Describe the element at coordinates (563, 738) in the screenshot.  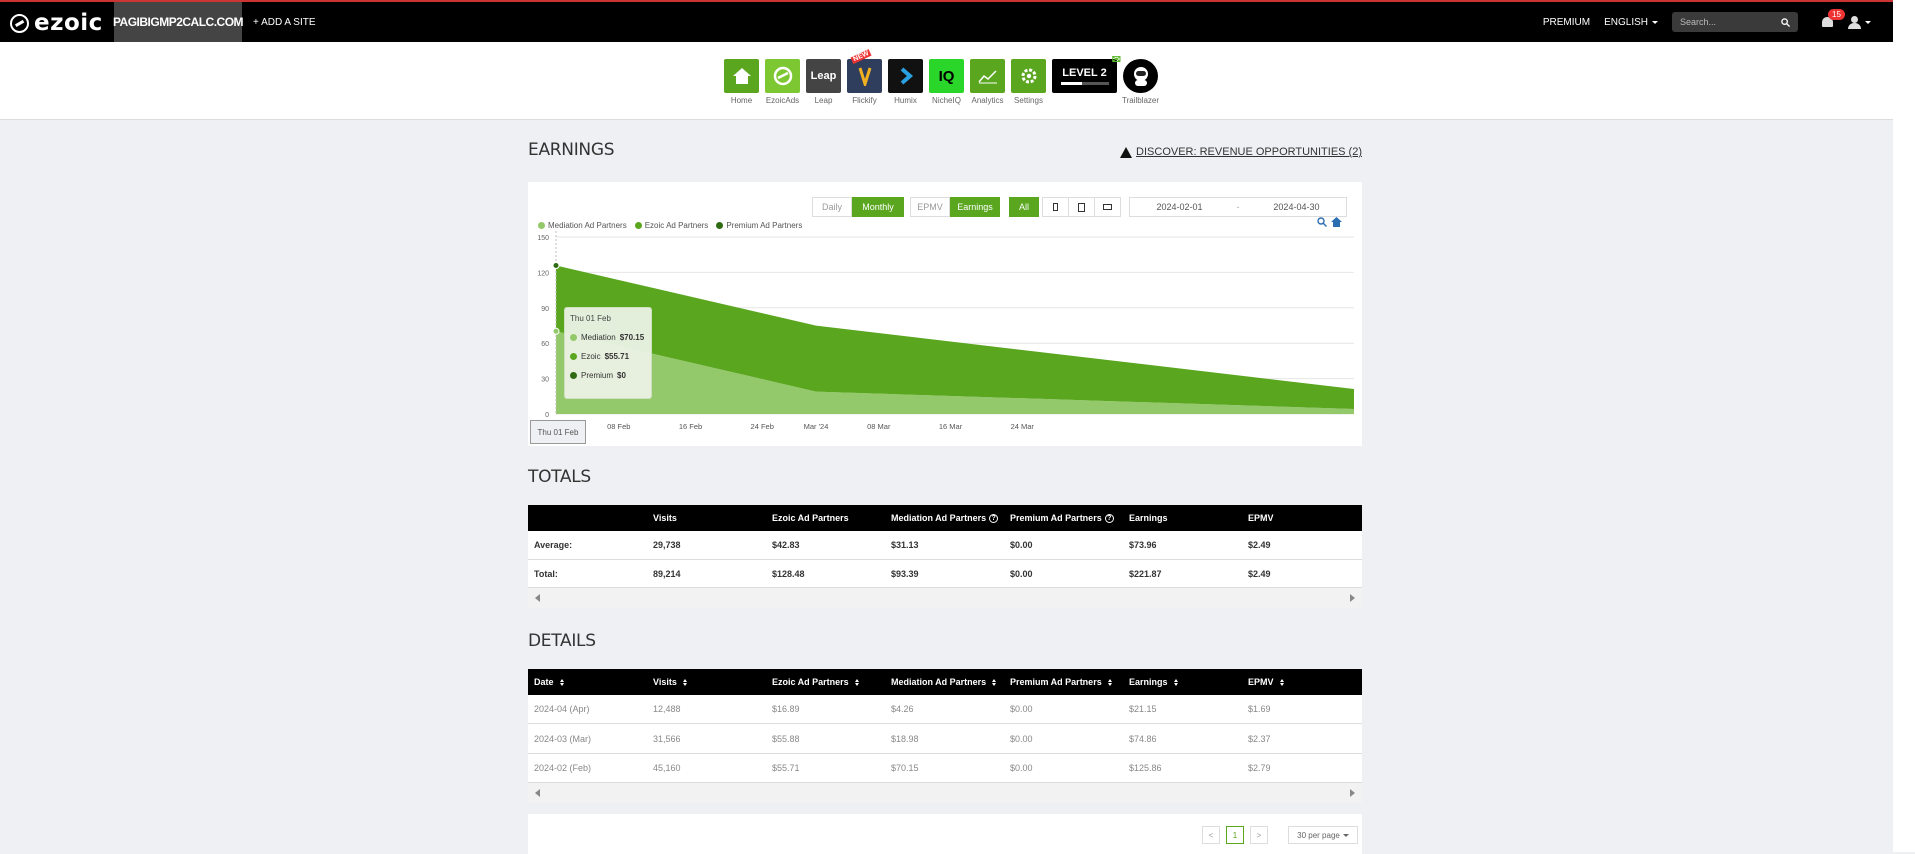
I see `table-cell: 2024-03 (Mar)` at that location.